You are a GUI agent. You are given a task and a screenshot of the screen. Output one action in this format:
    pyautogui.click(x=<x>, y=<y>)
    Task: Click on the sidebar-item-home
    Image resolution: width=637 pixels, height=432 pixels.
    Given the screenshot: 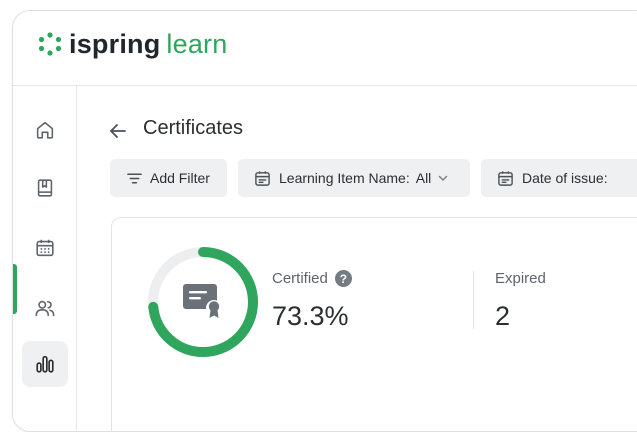 What is the action you would take?
    pyautogui.click(x=45, y=130)
    